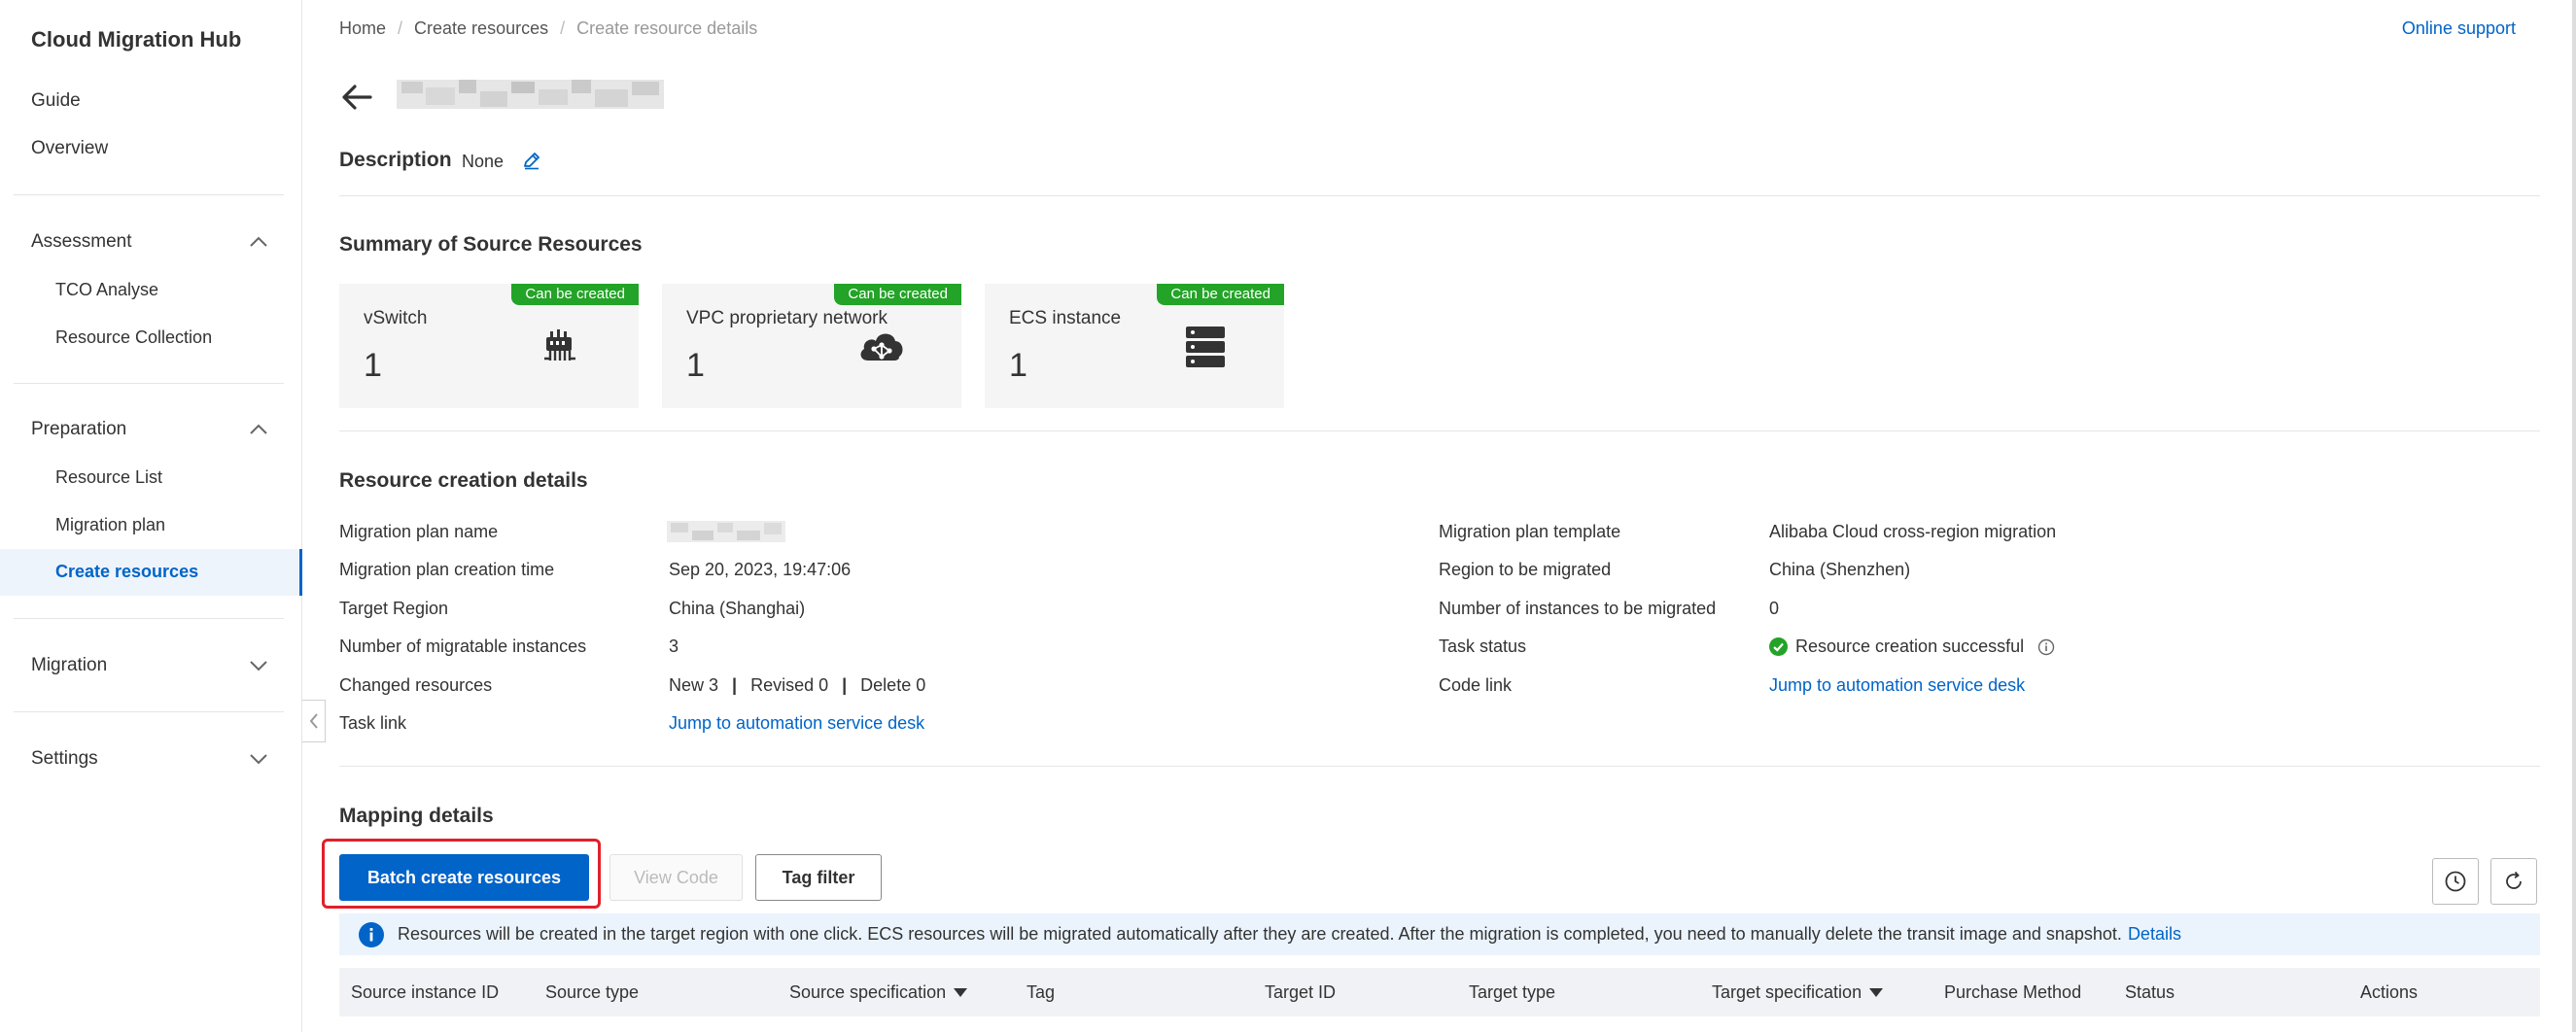 Image resolution: width=2576 pixels, height=1032 pixels. I want to click on task-link: Jump to automation service desk, so click(796, 723).